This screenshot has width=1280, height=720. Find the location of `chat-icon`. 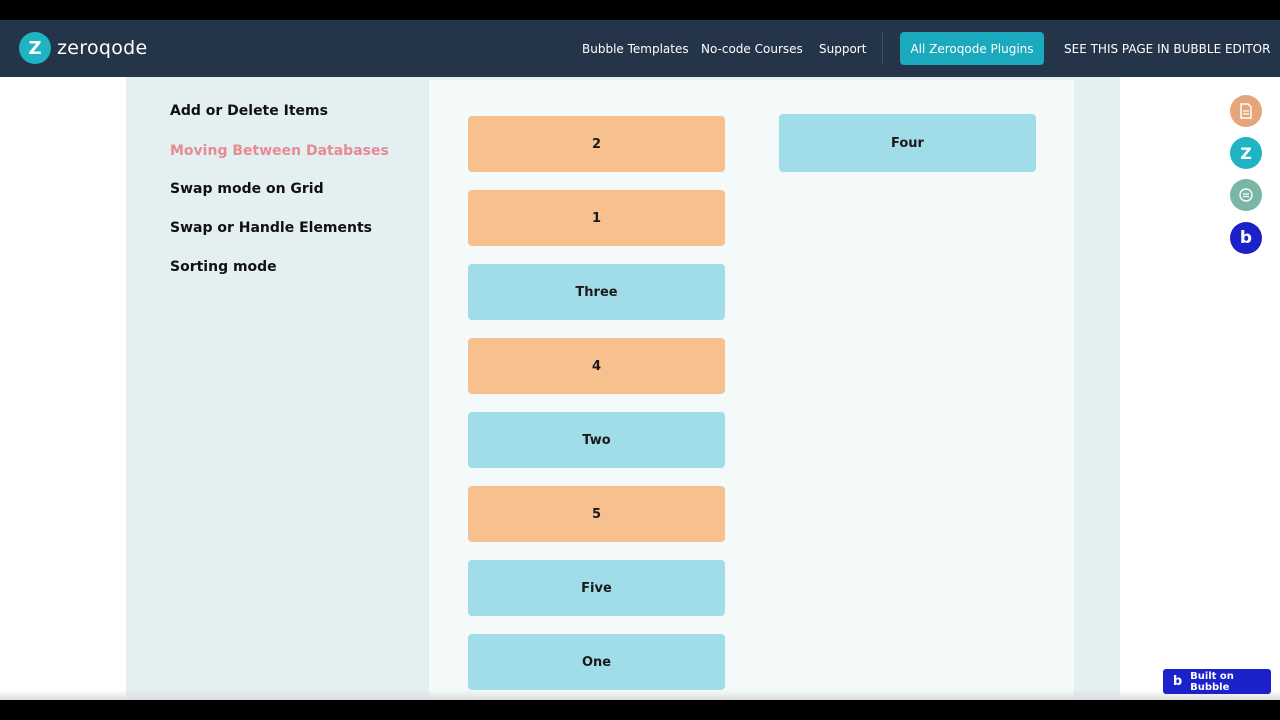

chat-icon is located at coordinates (1246, 195).